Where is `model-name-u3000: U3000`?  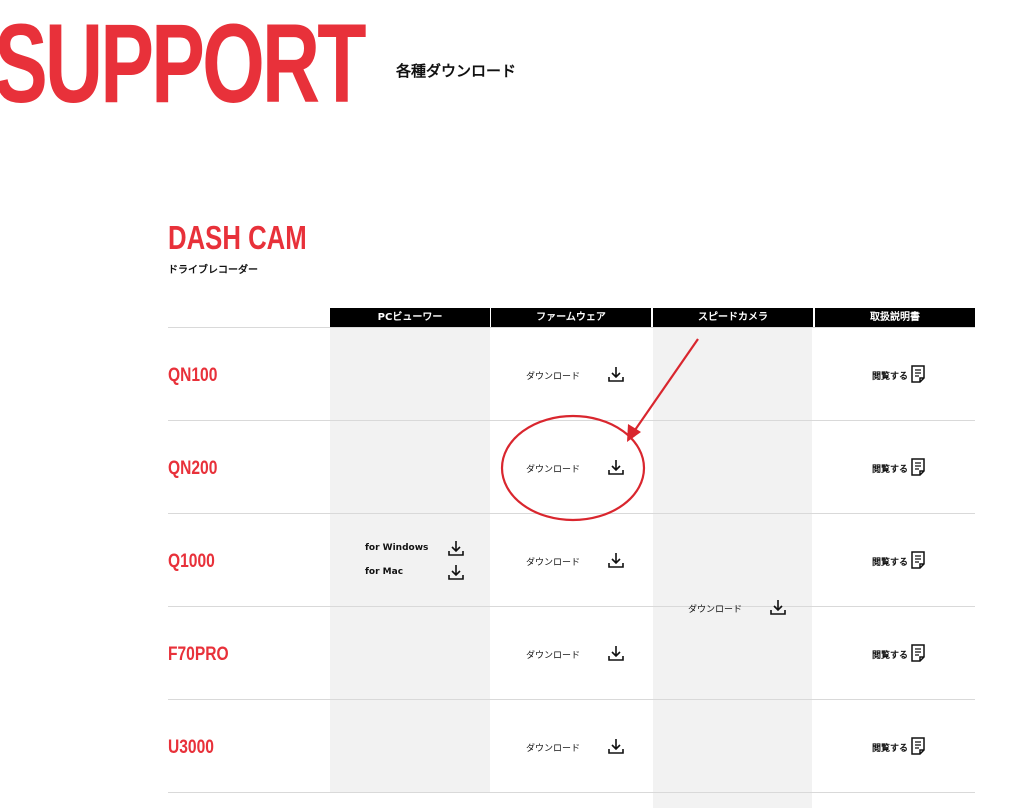
model-name-u3000: U3000 is located at coordinates (191, 747).